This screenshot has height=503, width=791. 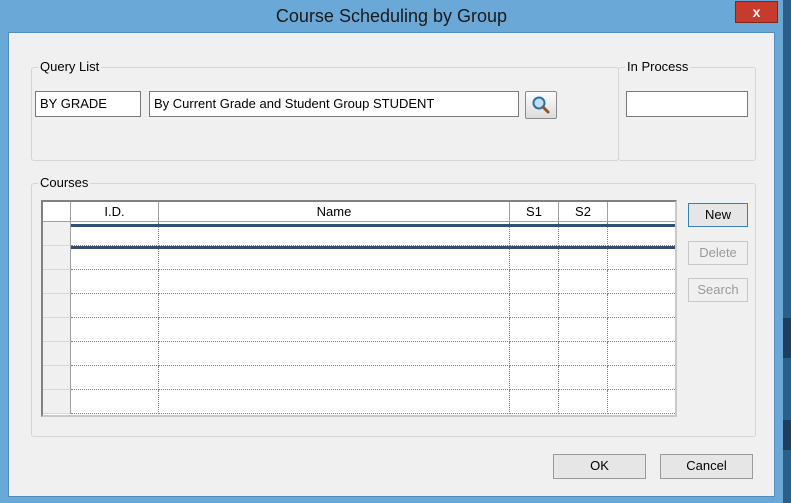 I want to click on column-header-s1: S1, so click(x=534, y=212).